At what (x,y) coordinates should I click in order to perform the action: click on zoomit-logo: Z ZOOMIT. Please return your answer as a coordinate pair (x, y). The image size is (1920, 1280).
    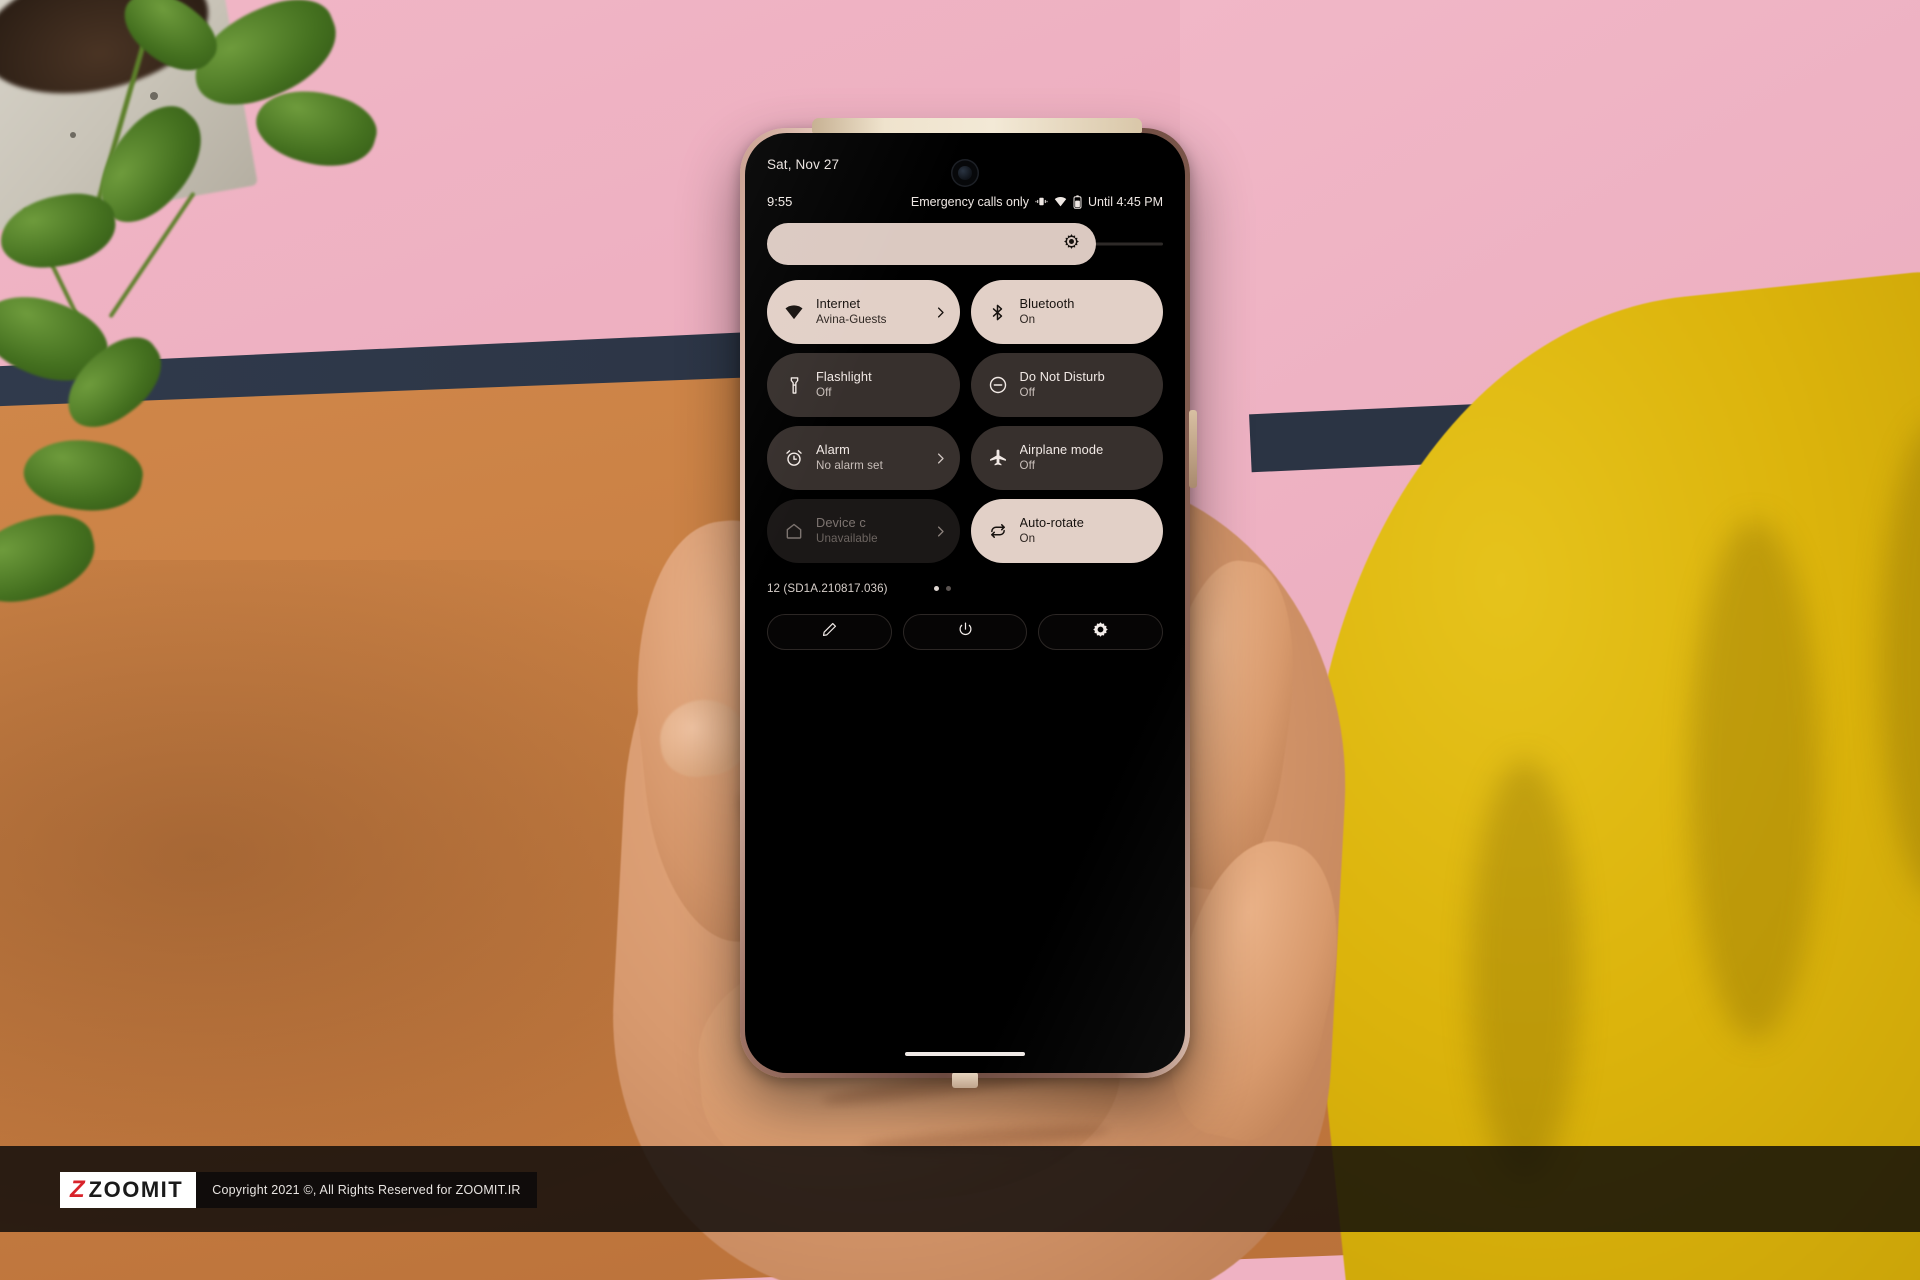
    Looking at the image, I should click on (128, 1190).